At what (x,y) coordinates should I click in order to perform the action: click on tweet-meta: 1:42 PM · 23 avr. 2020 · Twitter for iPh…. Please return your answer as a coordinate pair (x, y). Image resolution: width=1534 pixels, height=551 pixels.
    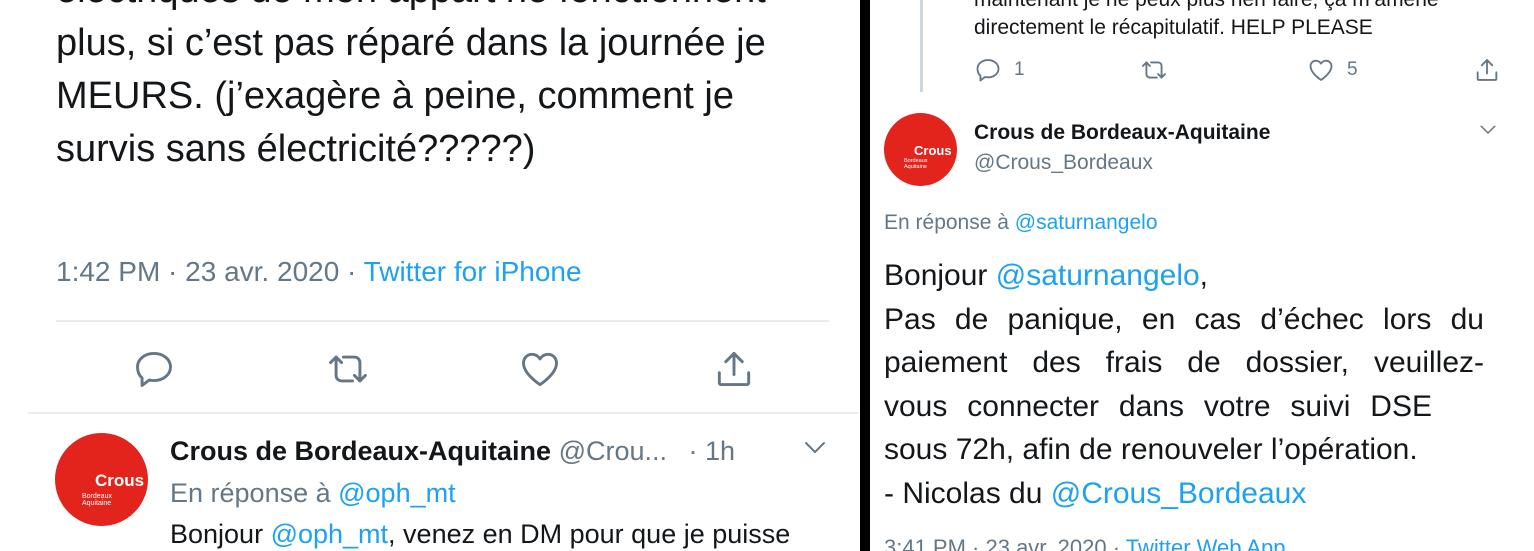
    Looking at the image, I should click on (319, 272).